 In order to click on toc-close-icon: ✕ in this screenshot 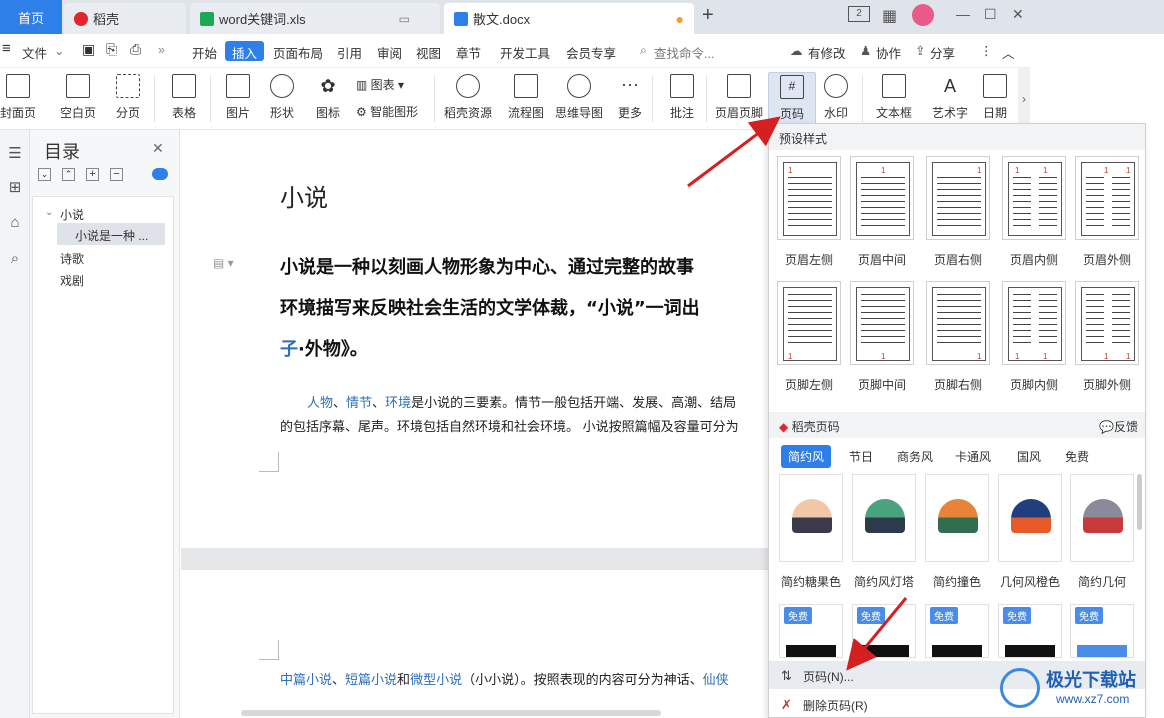, I will do `click(158, 148)`.